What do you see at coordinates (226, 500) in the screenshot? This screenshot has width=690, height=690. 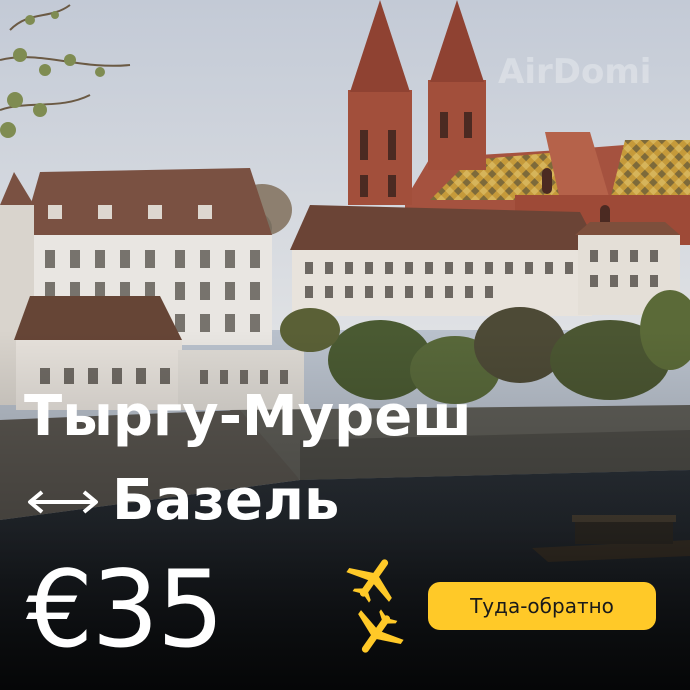 I see `destination-city: Базель` at bounding box center [226, 500].